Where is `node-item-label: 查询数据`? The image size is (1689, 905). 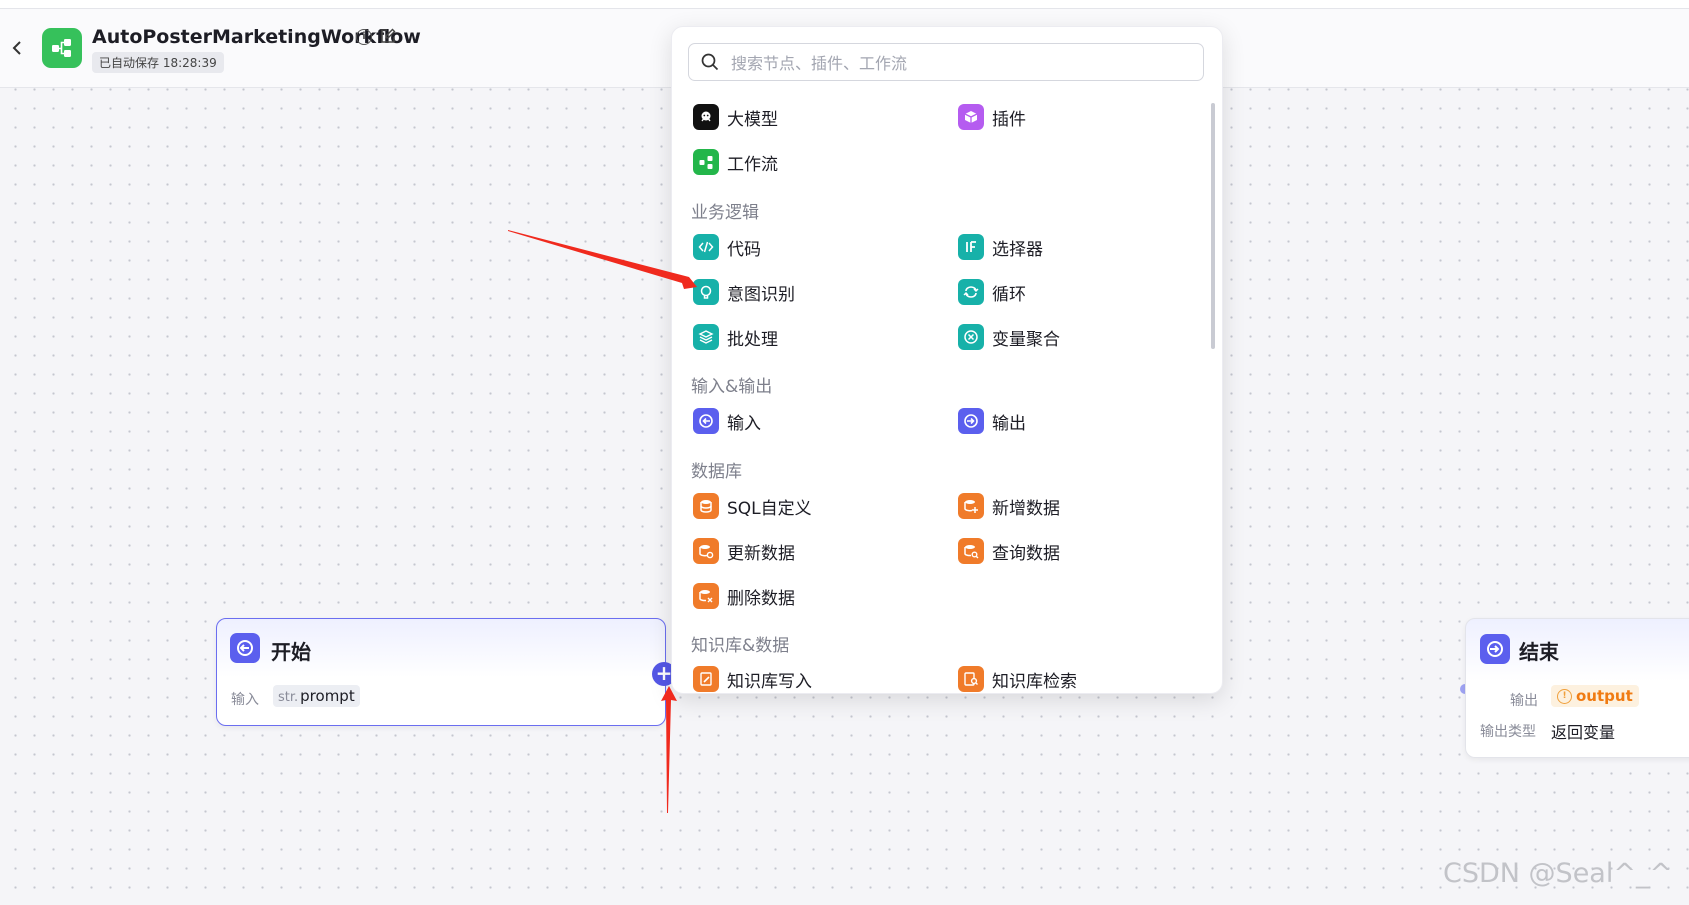 node-item-label: 查询数据 is located at coordinates (1026, 553).